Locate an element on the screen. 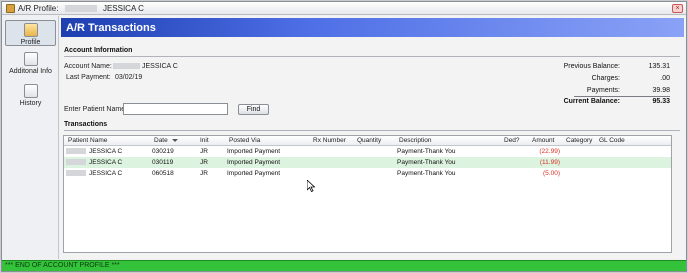 The width and height of the screenshot is (688, 273). column-header-label: Date is located at coordinates (161, 140).